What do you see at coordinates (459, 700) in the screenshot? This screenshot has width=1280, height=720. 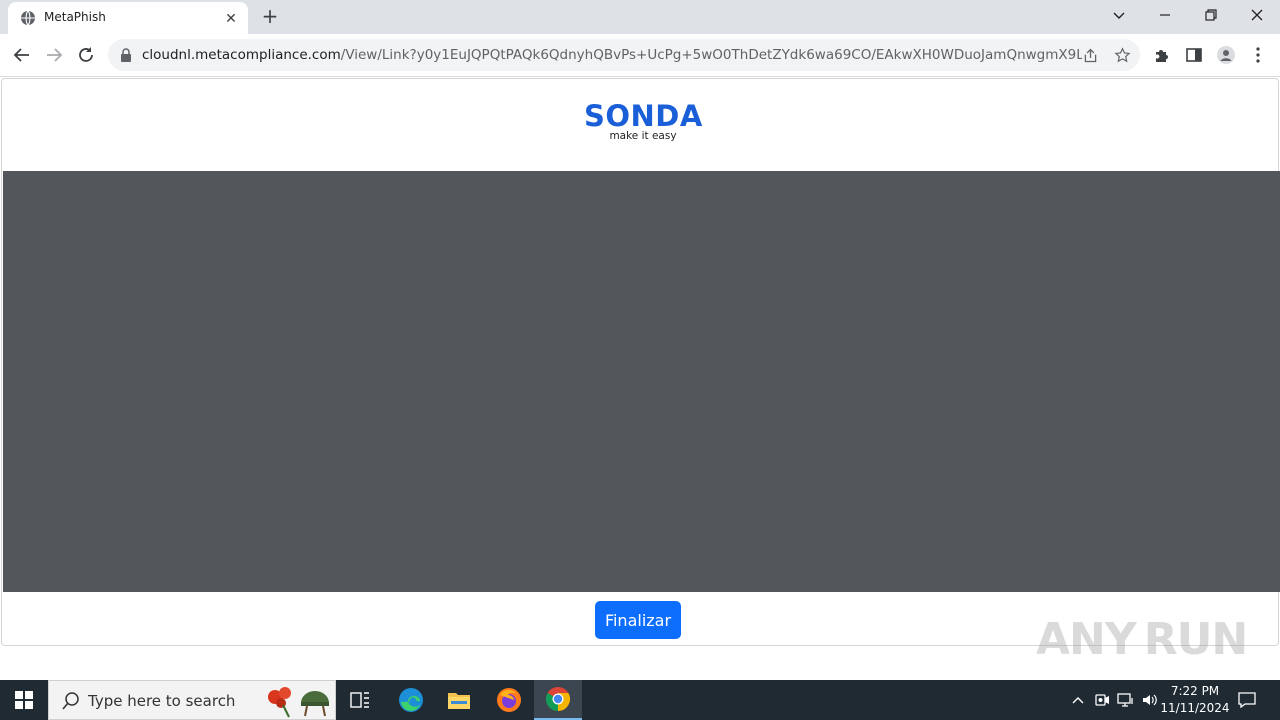 I see `file-explorer-icon` at bounding box center [459, 700].